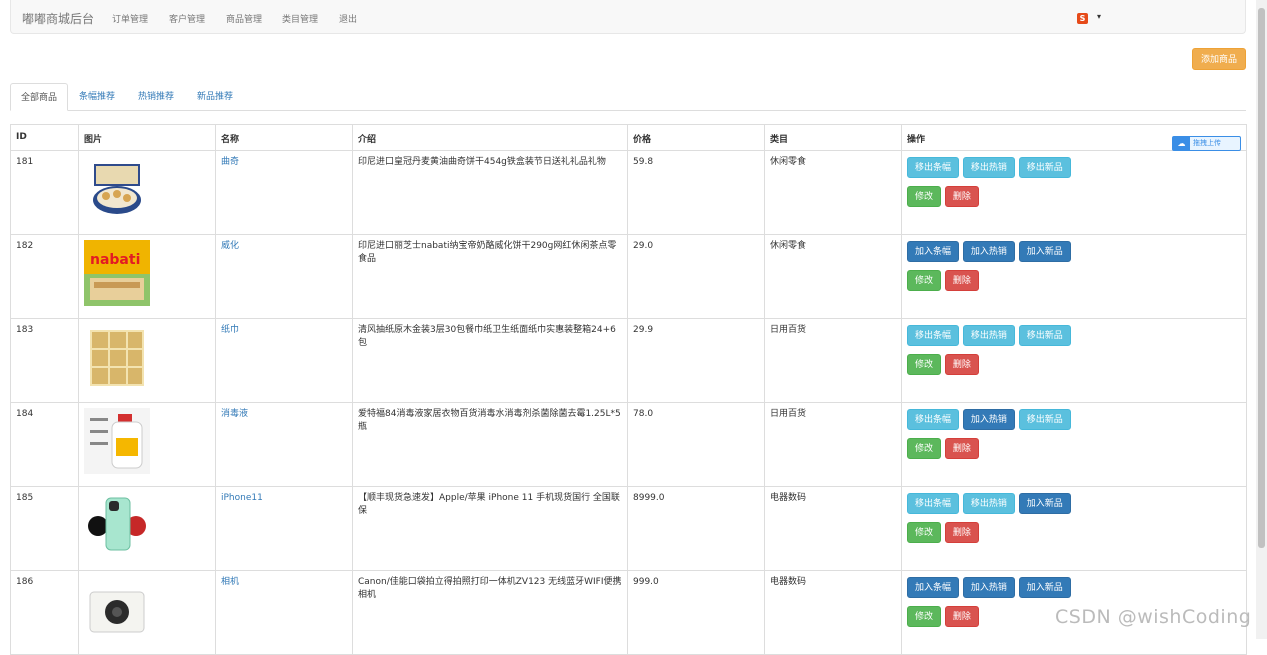  What do you see at coordinates (1074, 276) in the screenshot?
I see `cell-actions: 加入条幅 加入热销 加入新品 修改 删除` at bounding box center [1074, 276].